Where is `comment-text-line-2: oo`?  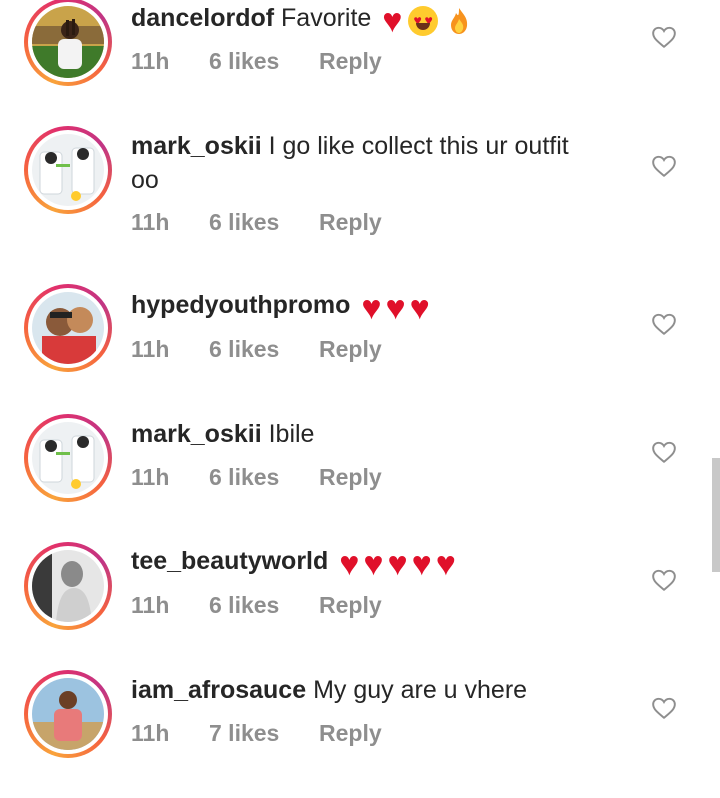 comment-text-line-2: oo is located at coordinates (381, 180).